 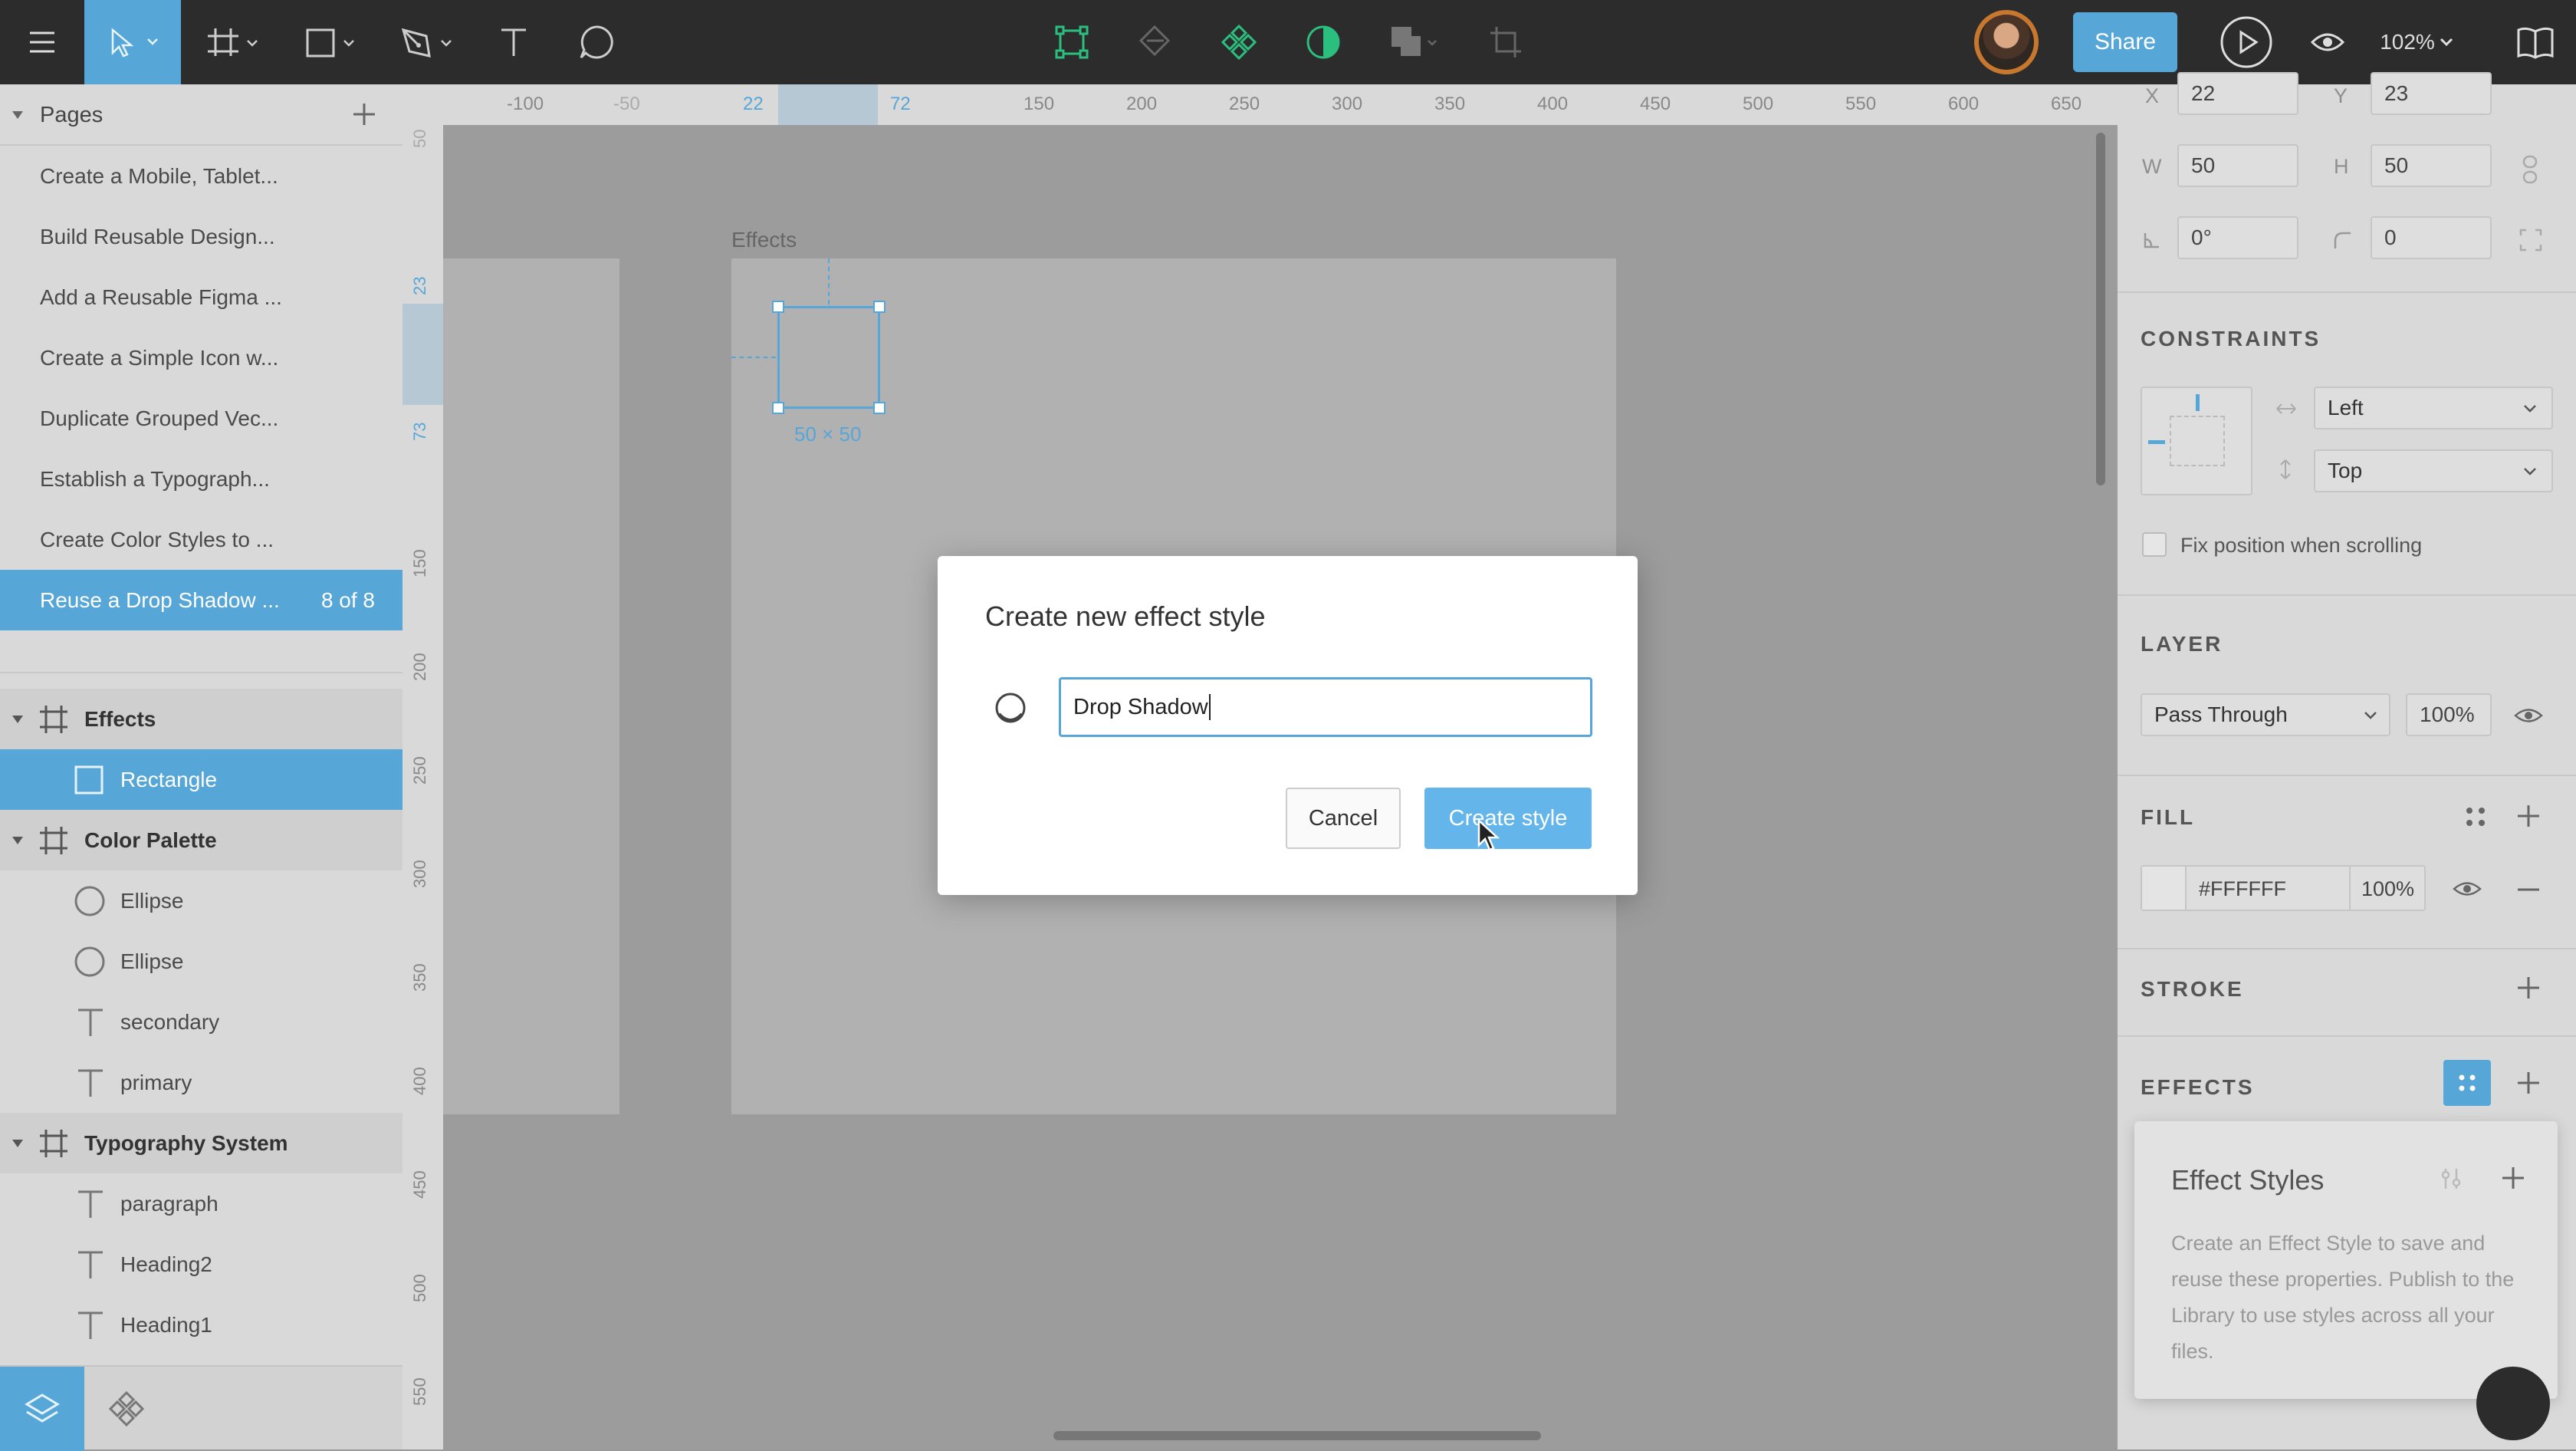 What do you see at coordinates (2100, 309) in the screenshot?
I see `vertical-scrollbar` at bounding box center [2100, 309].